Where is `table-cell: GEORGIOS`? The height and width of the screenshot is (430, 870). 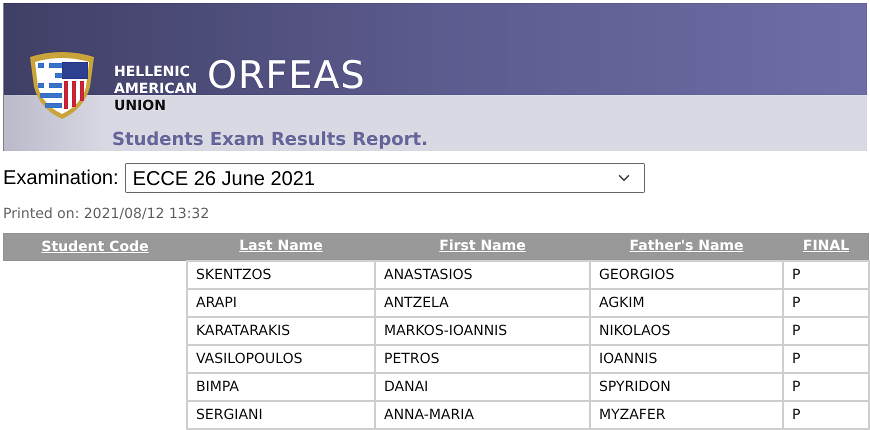
table-cell: GEORGIOS is located at coordinates (686, 275).